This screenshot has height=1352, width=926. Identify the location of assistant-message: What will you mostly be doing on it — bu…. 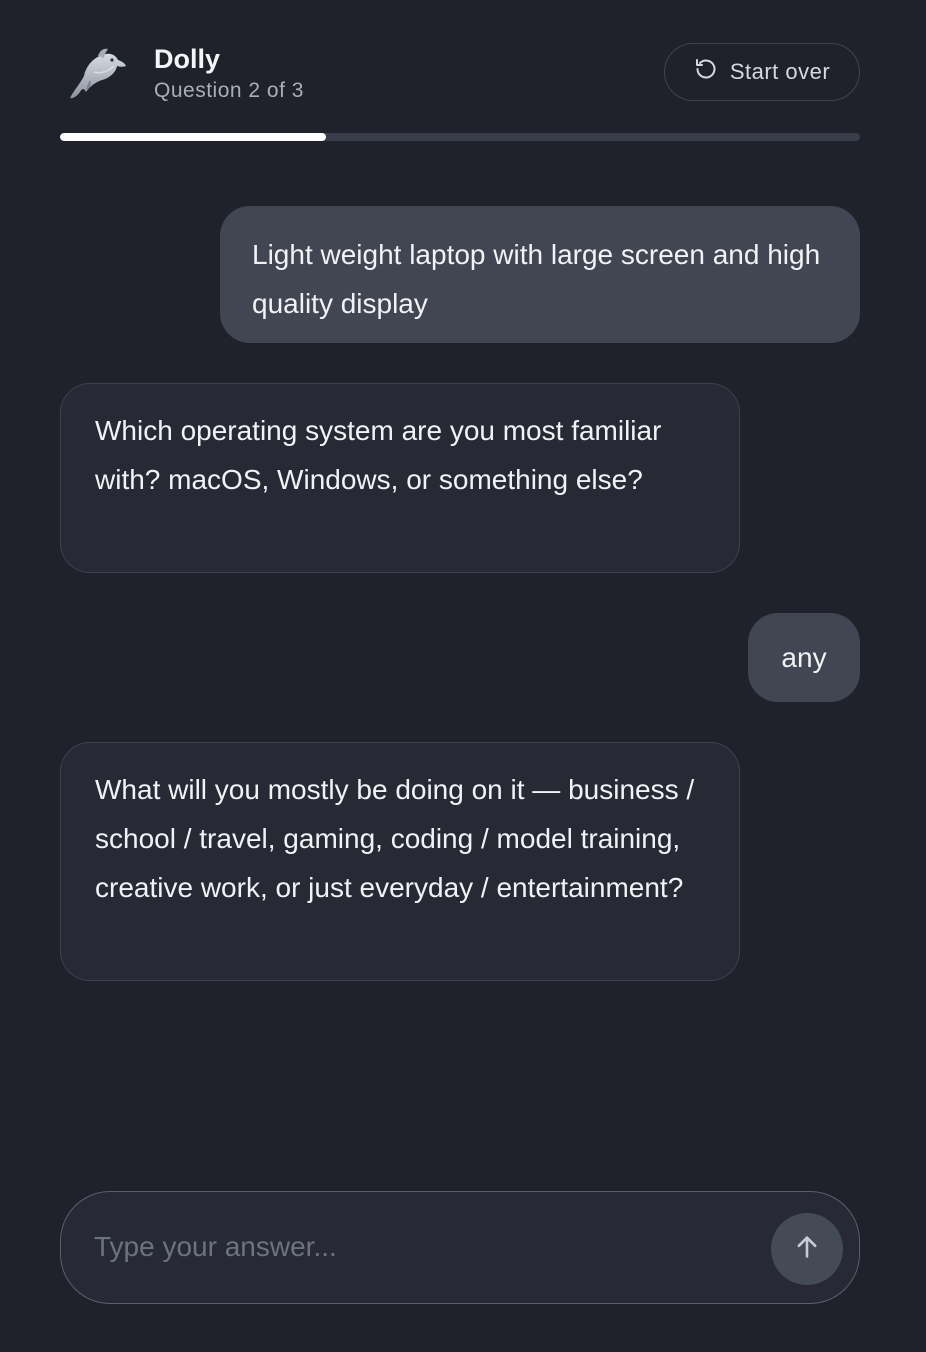
(400, 861).